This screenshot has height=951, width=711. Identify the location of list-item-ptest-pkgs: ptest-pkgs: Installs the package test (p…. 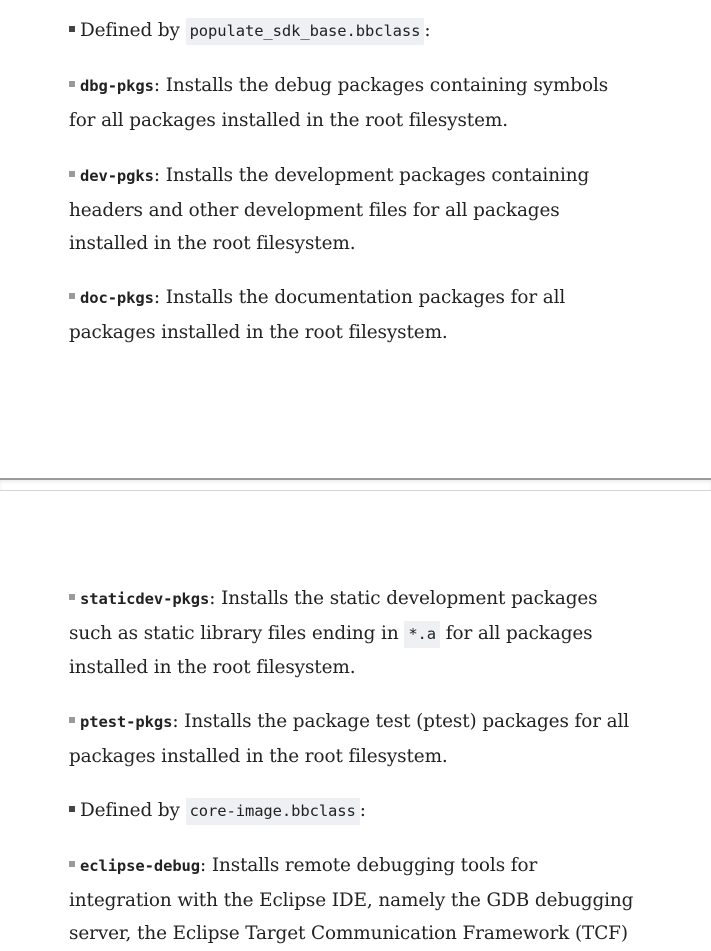
(351, 739).